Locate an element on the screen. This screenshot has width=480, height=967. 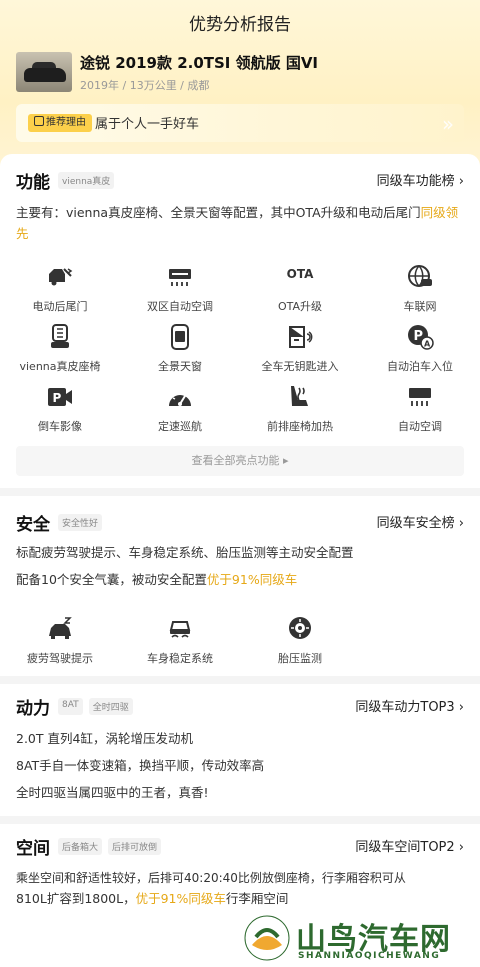
feature-item: 前排座椅加热 is located at coordinates (300, 414).